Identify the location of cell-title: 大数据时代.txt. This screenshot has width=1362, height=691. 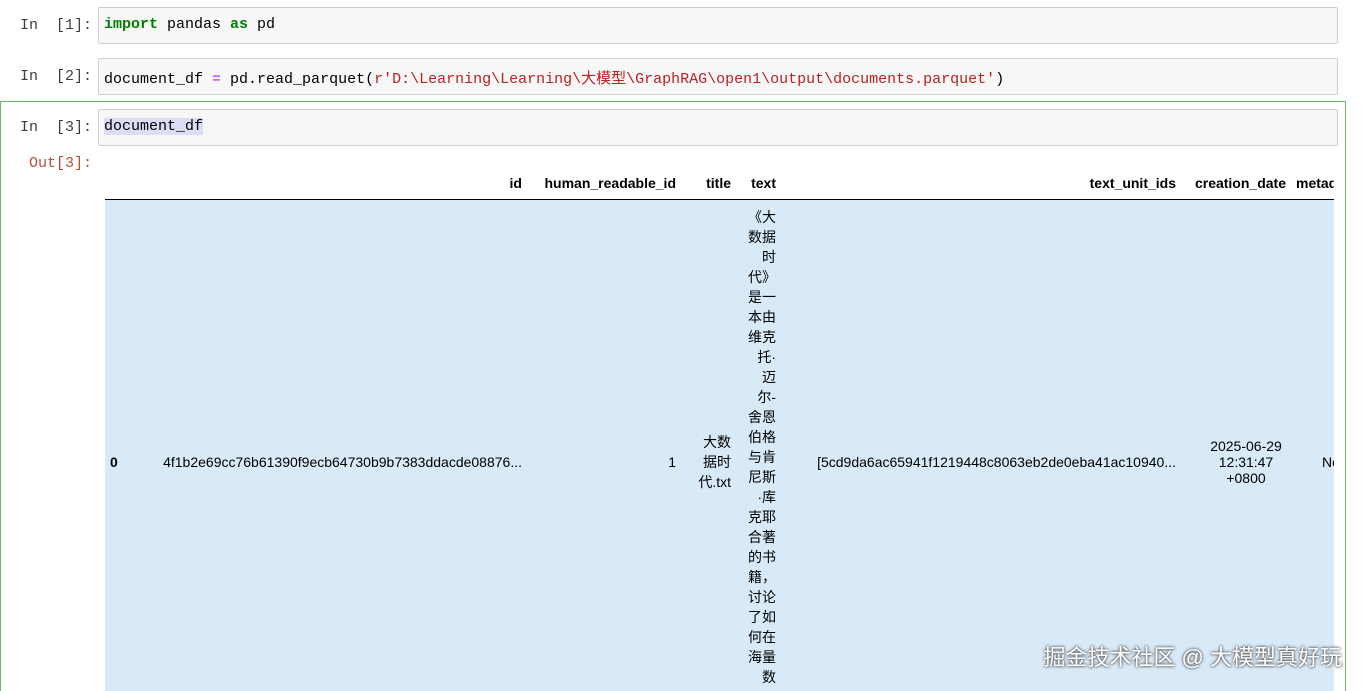
(708, 445).